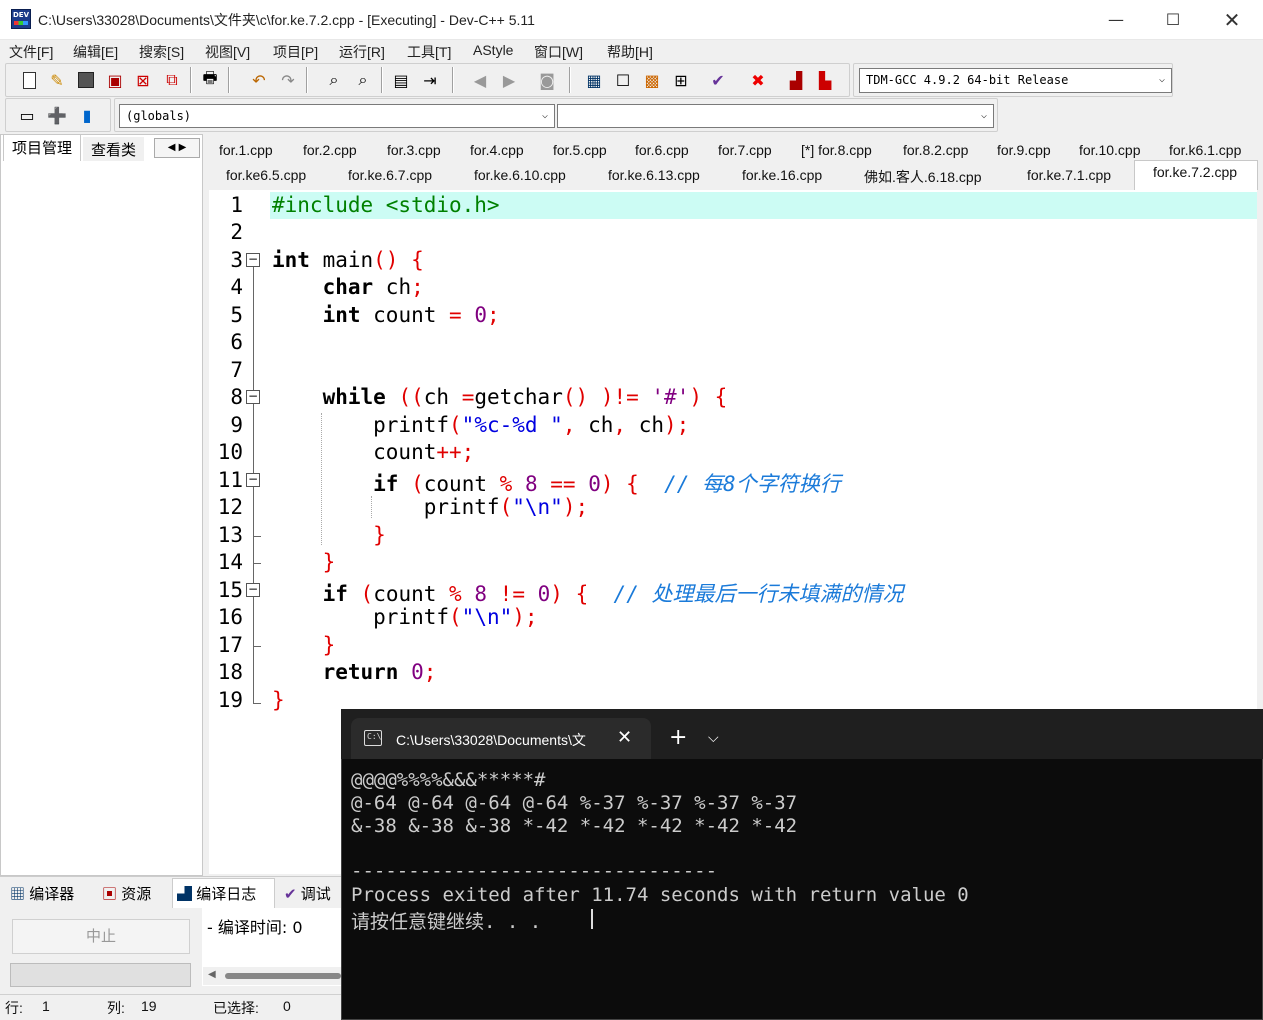 The height and width of the screenshot is (1020, 1263). Describe the element at coordinates (236, 205) in the screenshot. I see `line-number: 1` at that location.